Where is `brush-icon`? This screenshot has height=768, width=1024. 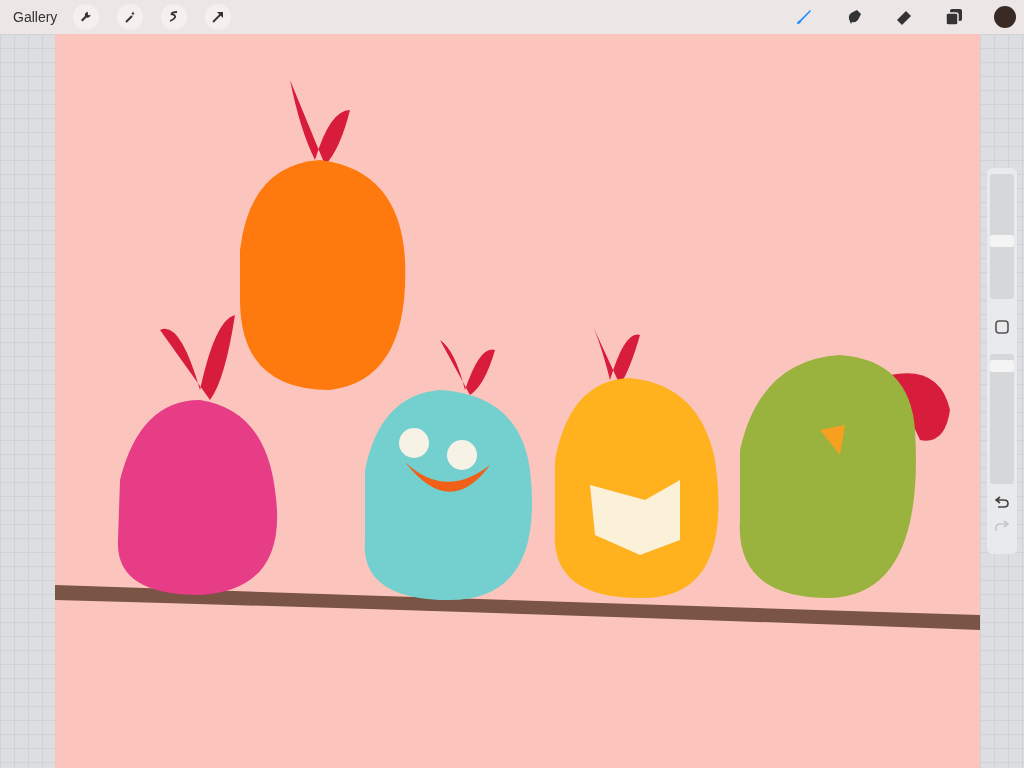
brush-icon is located at coordinates (804, 17).